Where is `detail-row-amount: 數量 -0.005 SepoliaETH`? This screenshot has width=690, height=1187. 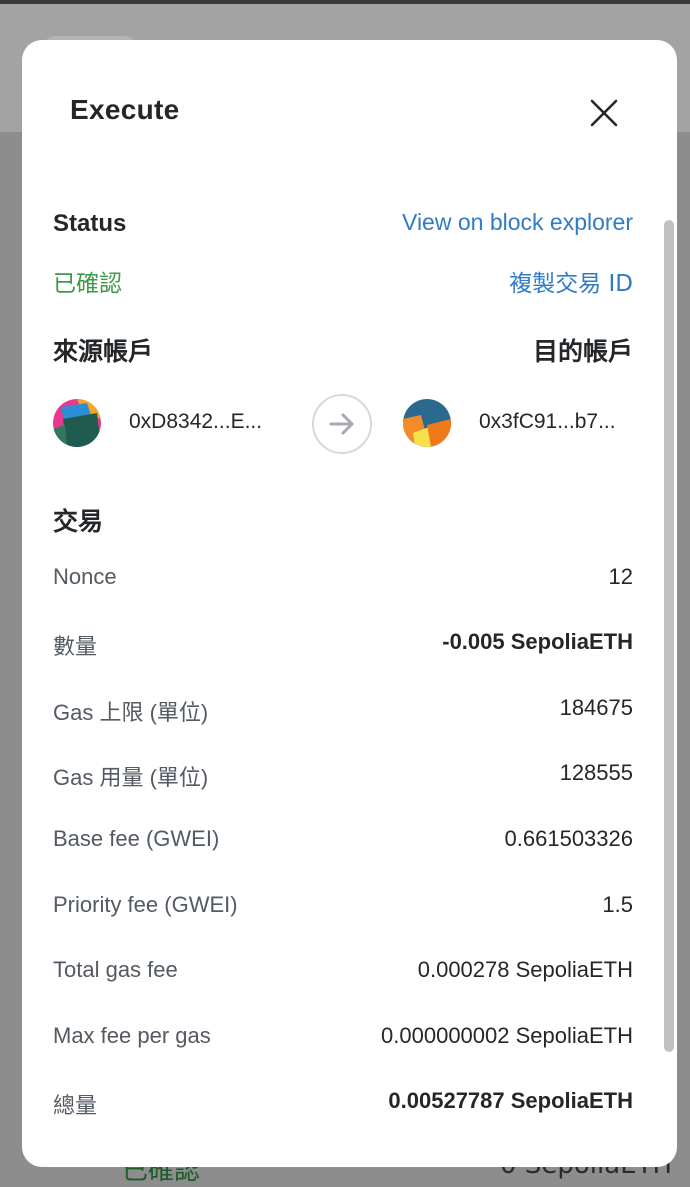
detail-row-amount: 數量 -0.005 SepoliaETH is located at coordinates (343, 645).